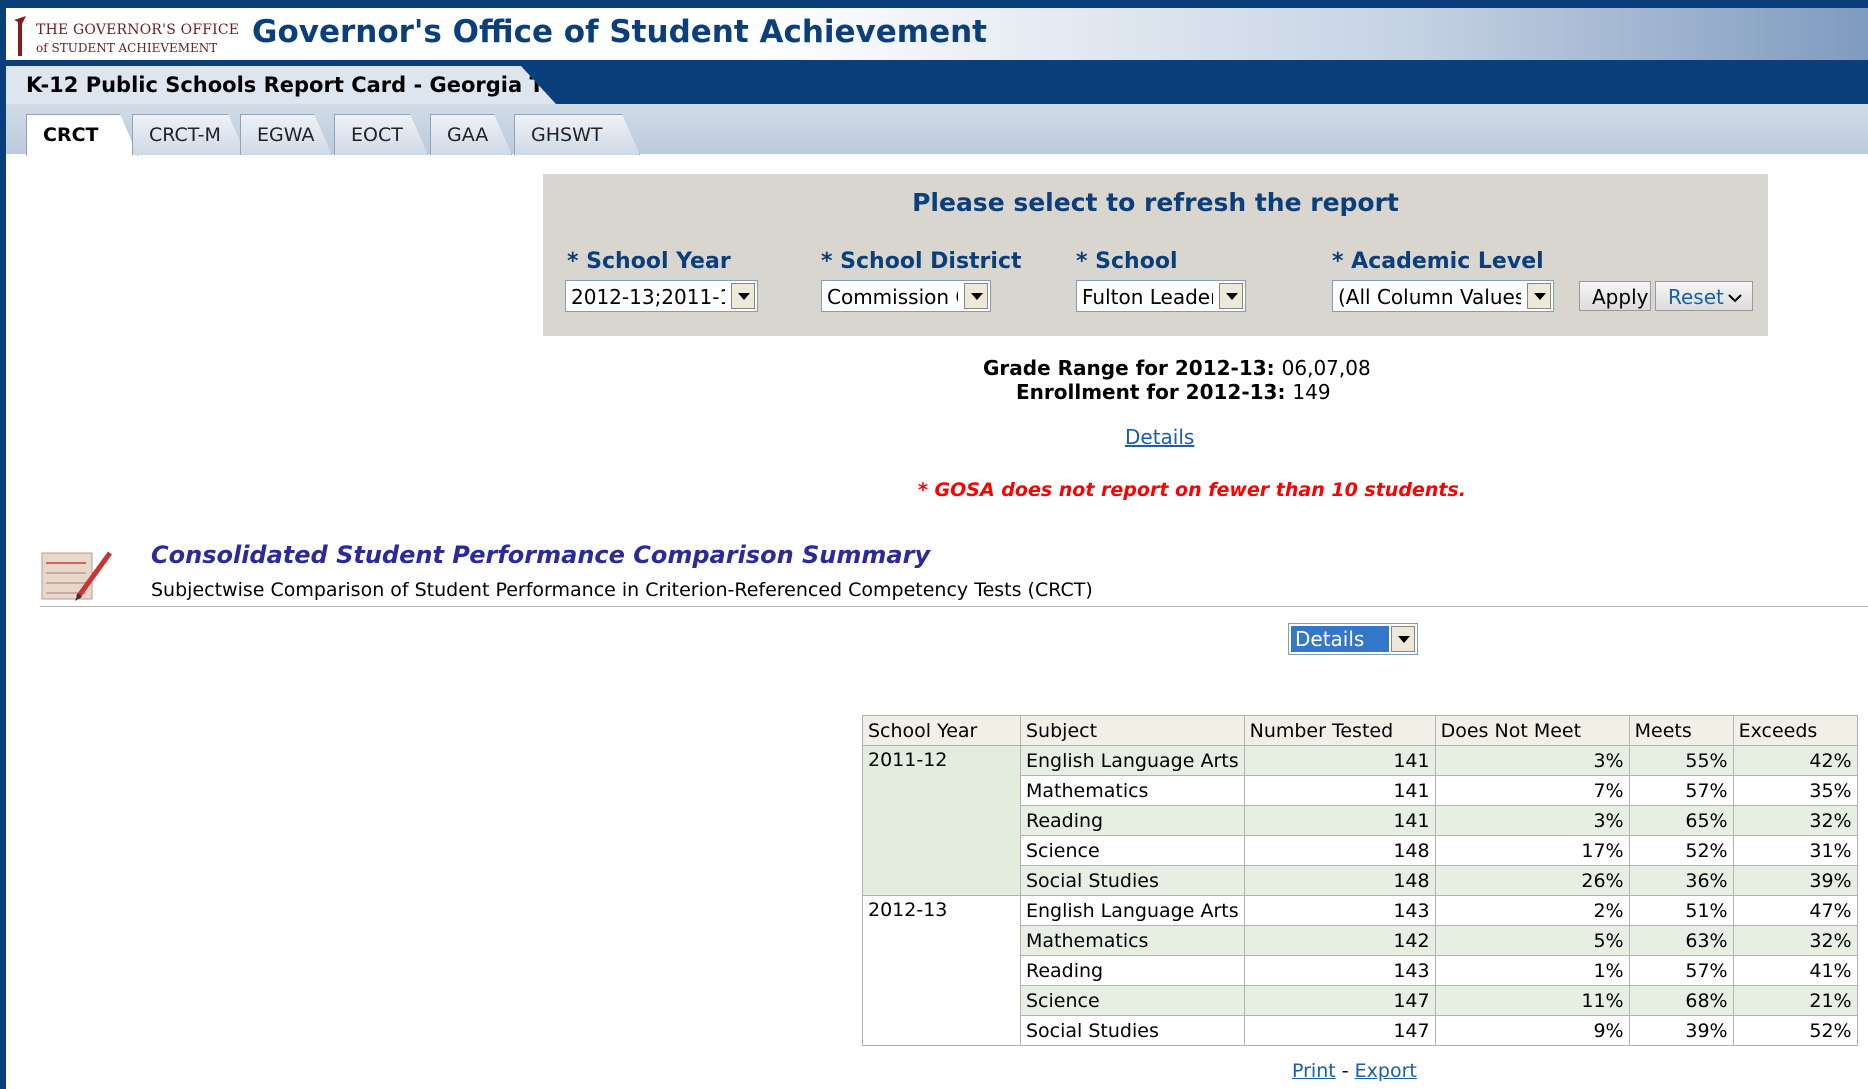  Describe the element at coordinates (1795, 760) in the screenshot. I see `exceeds-cell: 42%` at that location.